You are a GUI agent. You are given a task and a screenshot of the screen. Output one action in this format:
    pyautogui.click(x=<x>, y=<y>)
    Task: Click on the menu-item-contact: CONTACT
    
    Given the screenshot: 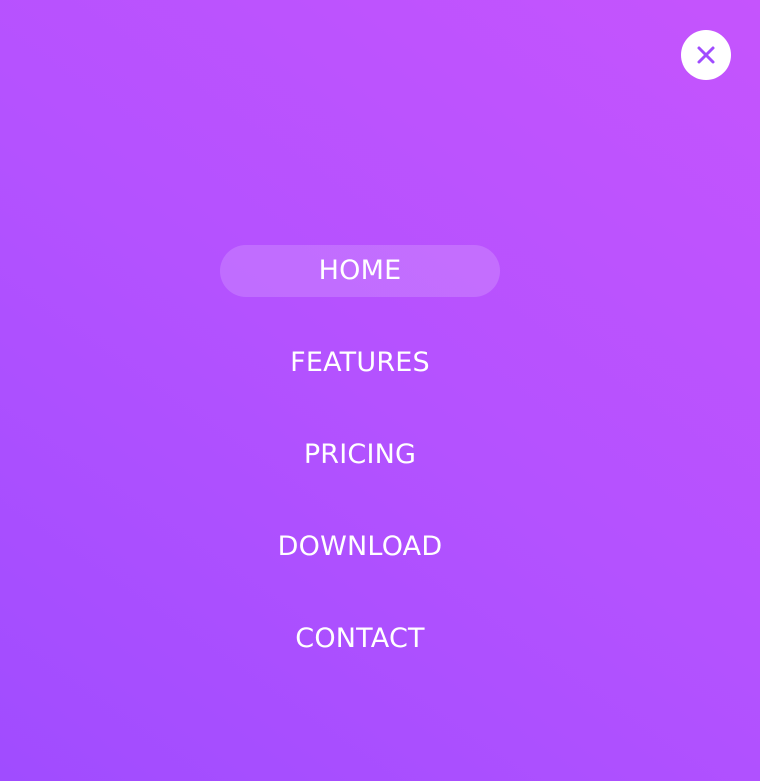 What is the action you would take?
    pyautogui.click(x=360, y=639)
    